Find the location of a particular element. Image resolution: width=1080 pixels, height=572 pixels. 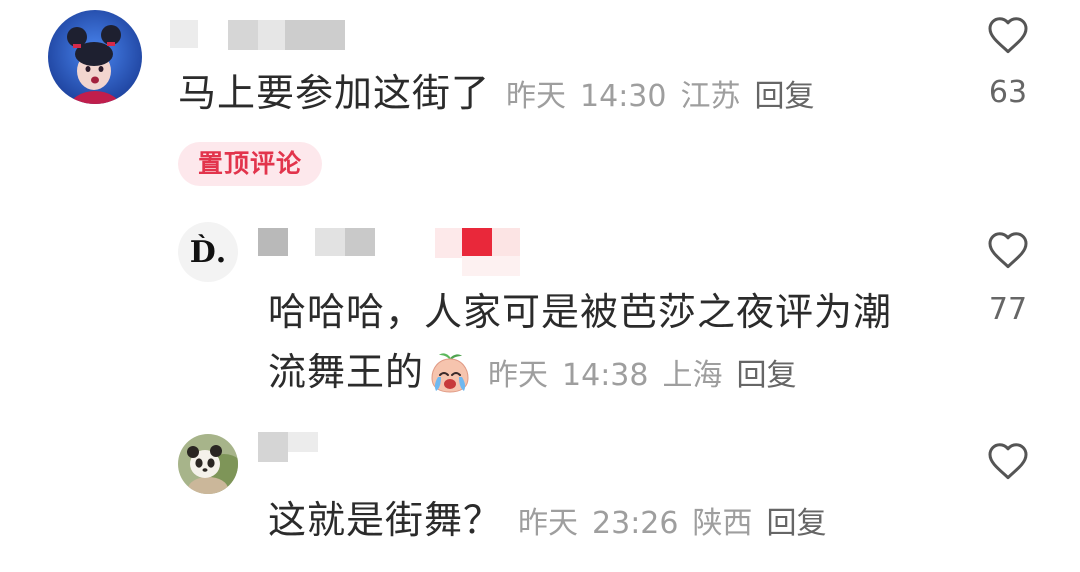

comment-meta: 昨天 14:30 江苏 回复 is located at coordinates (652, 96).